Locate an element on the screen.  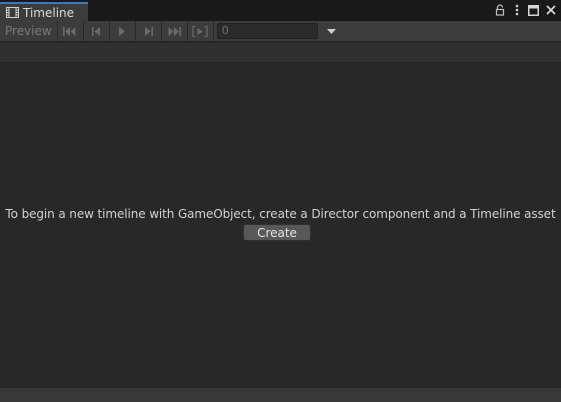
close-icon is located at coordinates (550, 10).